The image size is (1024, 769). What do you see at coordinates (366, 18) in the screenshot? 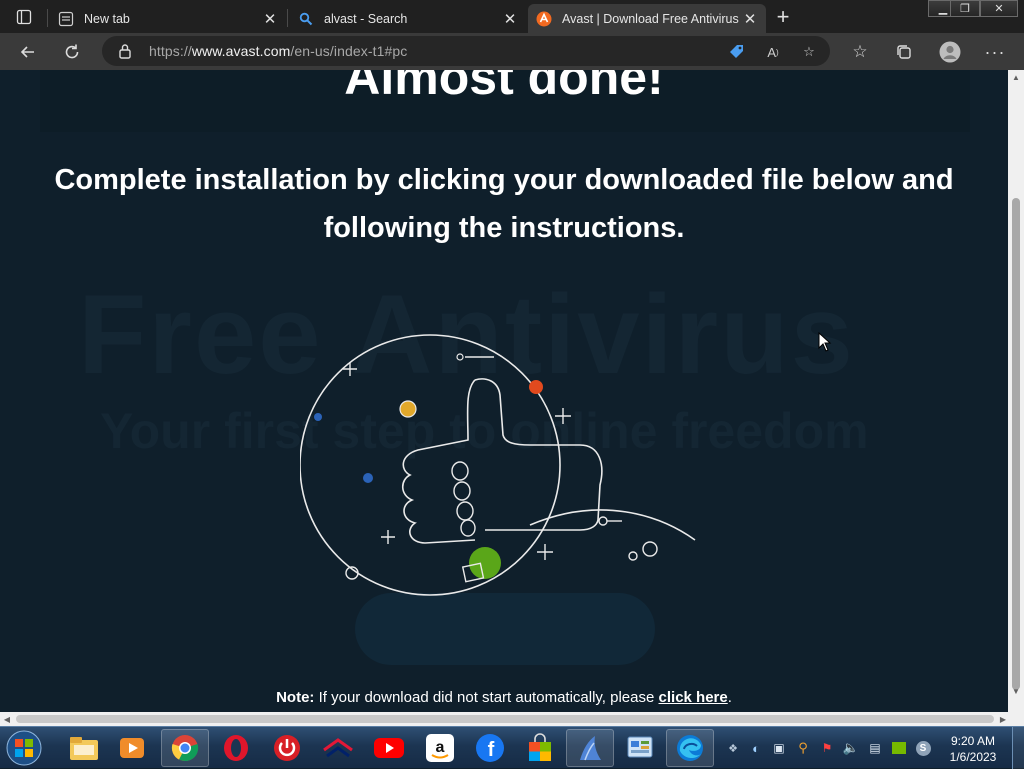
I see `tab-title: alvast - Search` at bounding box center [366, 18].